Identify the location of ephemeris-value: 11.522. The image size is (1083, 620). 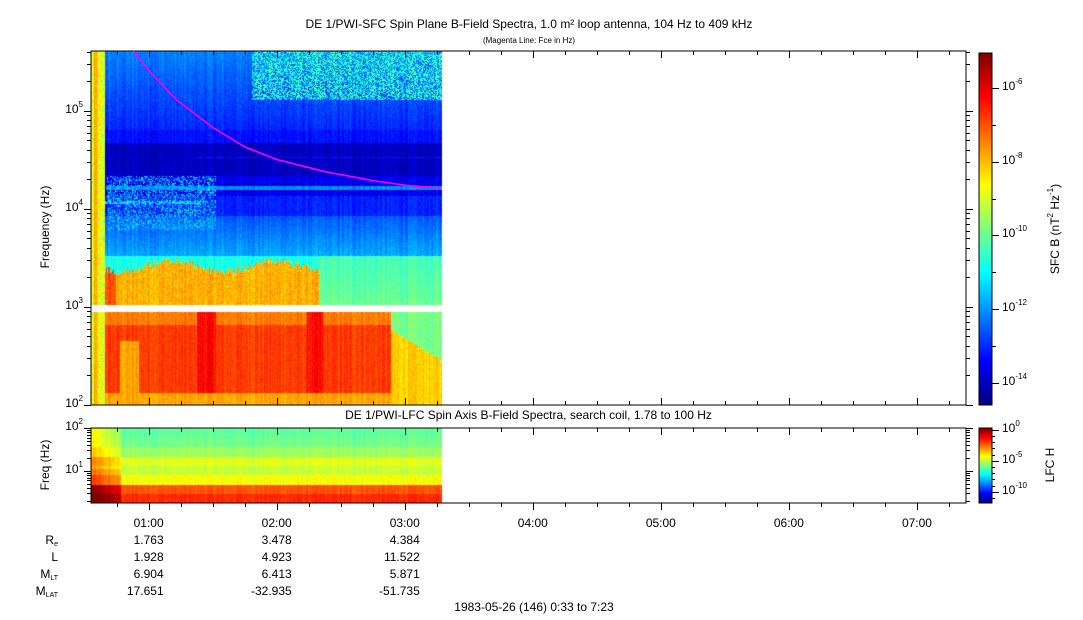
(401, 557).